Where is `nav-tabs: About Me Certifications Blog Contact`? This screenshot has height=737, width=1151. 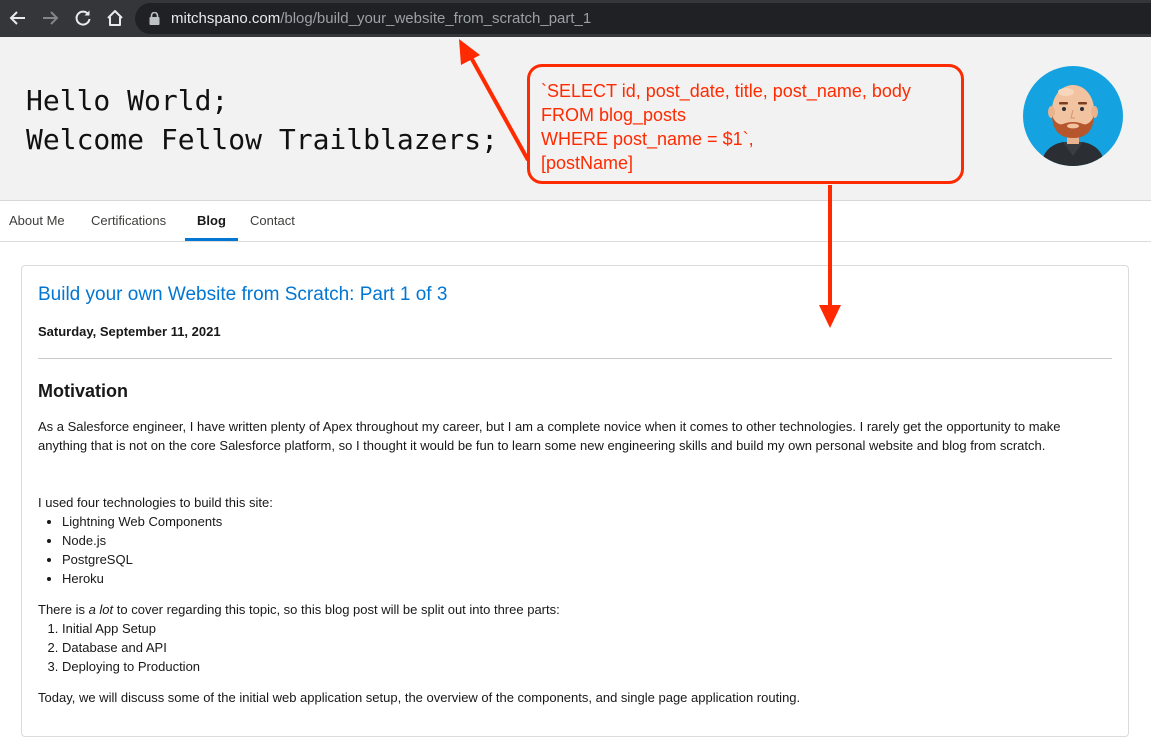
nav-tabs: About Me Certifications Blog Contact is located at coordinates (575, 221).